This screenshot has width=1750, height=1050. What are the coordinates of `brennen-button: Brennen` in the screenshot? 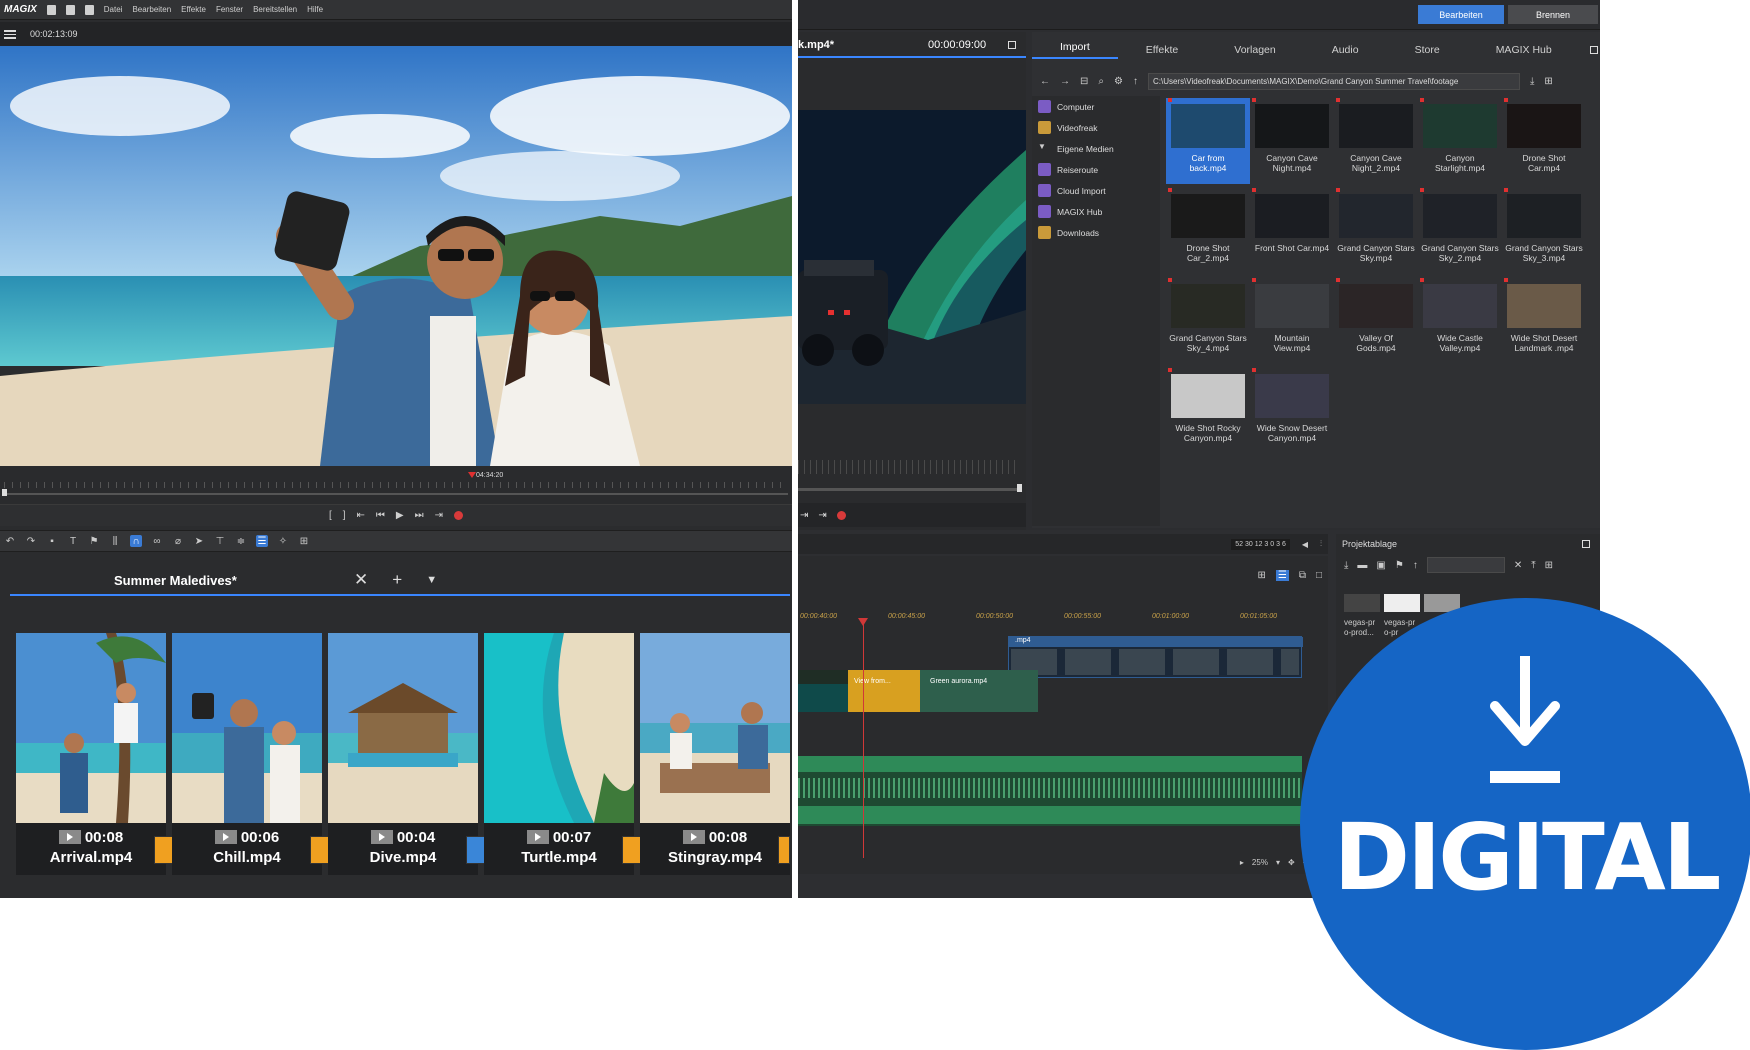 It's located at (1553, 14).